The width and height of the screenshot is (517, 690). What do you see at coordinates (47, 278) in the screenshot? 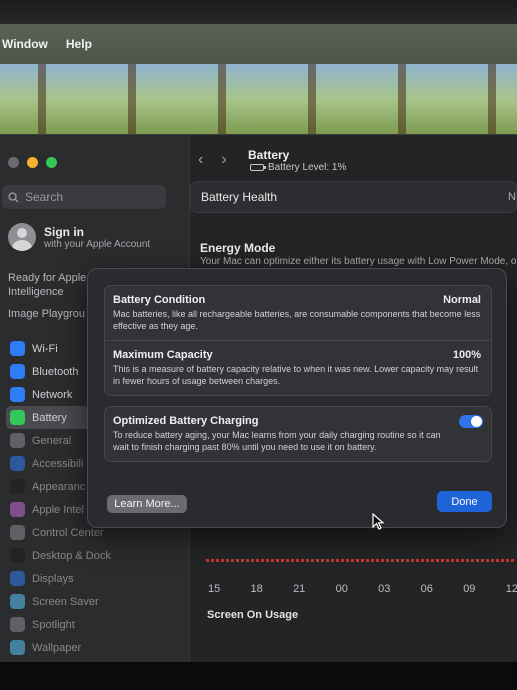
I see `promo-line-1: Ready for Apple` at bounding box center [47, 278].